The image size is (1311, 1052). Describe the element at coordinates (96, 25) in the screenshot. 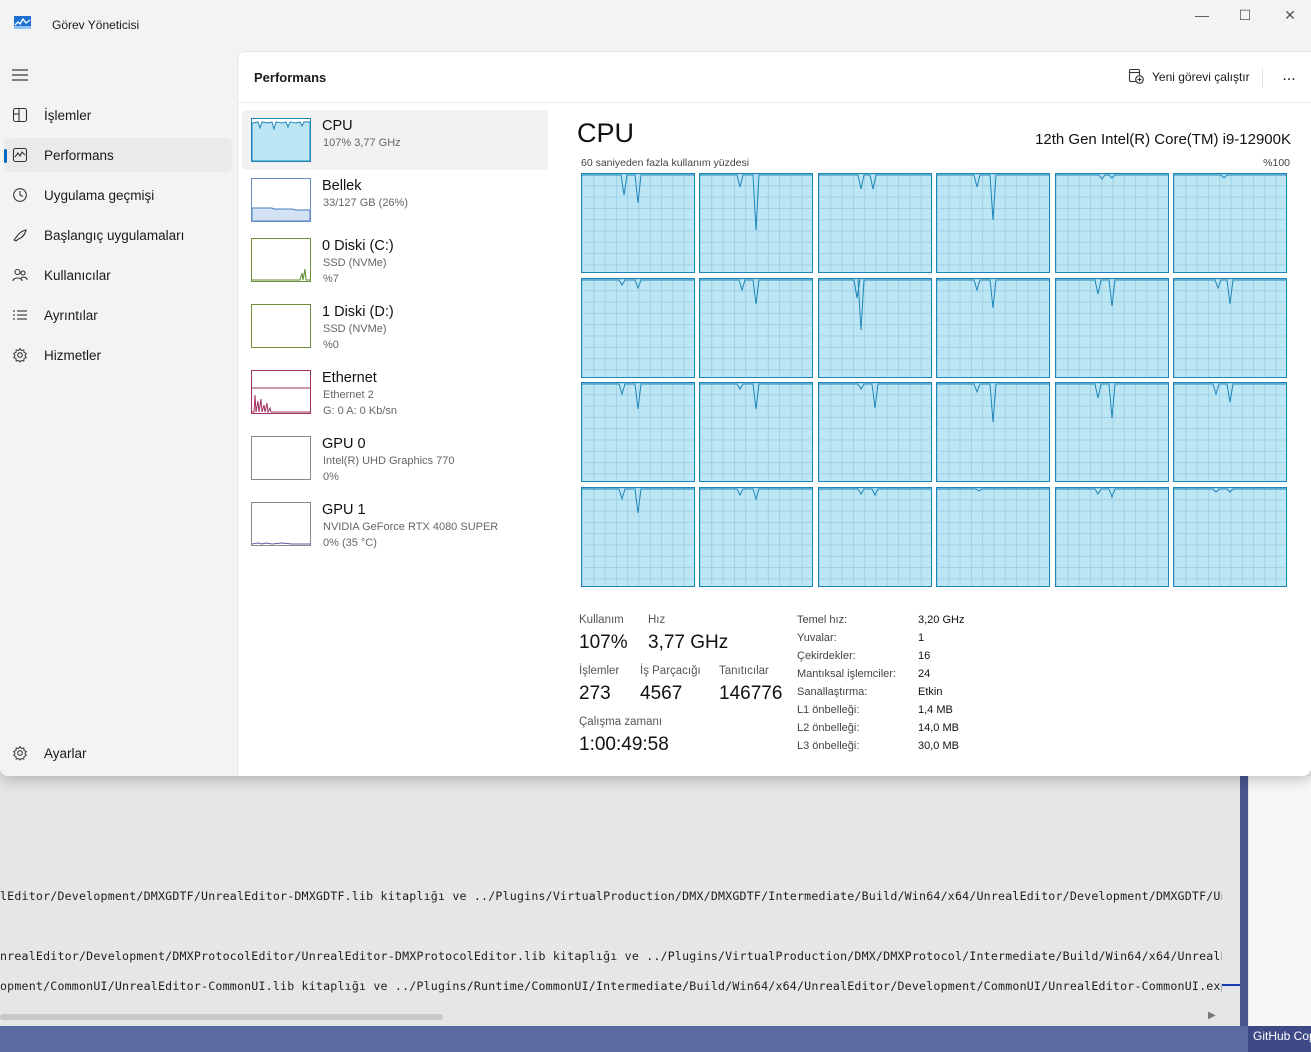

I see `window-title: Görev Yöneticisi` at that location.